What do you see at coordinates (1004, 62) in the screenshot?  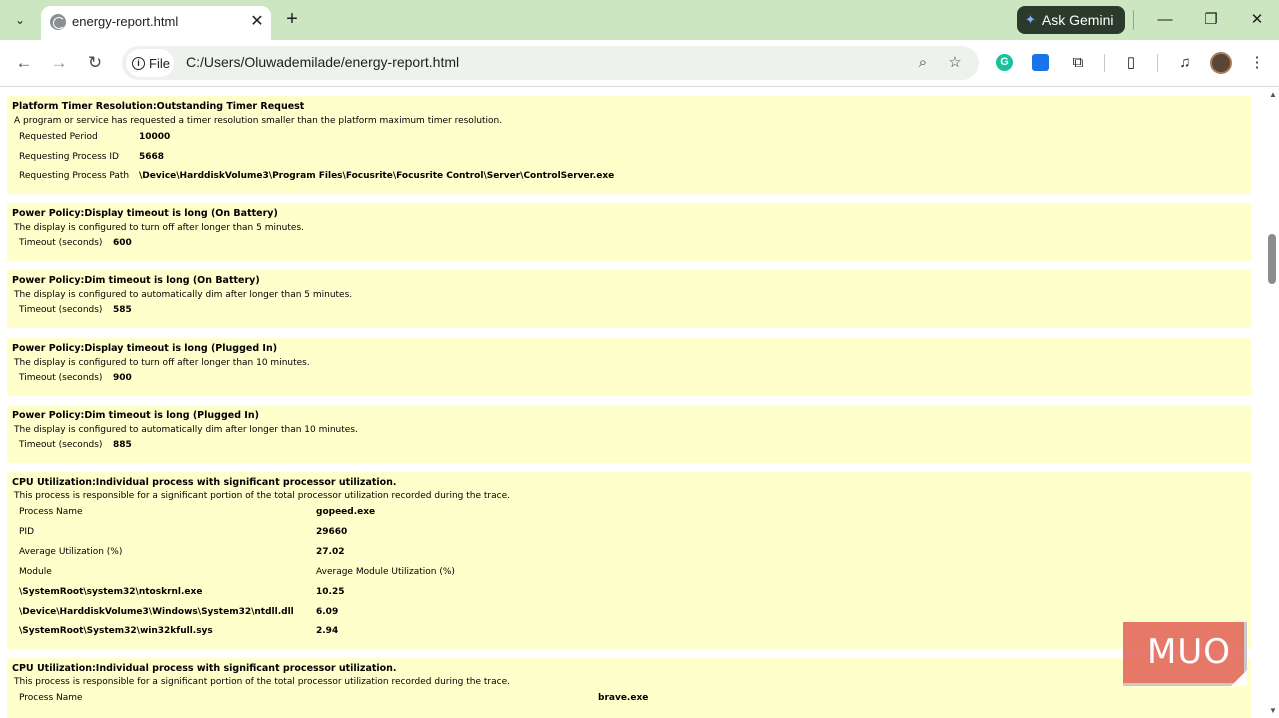 I see `grammarly-extension-icon: G` at bounding box center [1004, 62].